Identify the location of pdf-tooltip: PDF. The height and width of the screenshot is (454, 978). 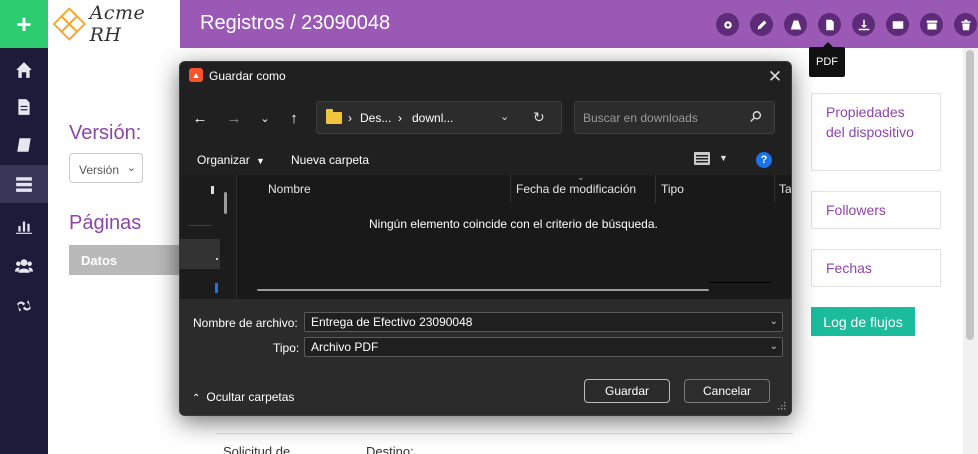
(827, 59).